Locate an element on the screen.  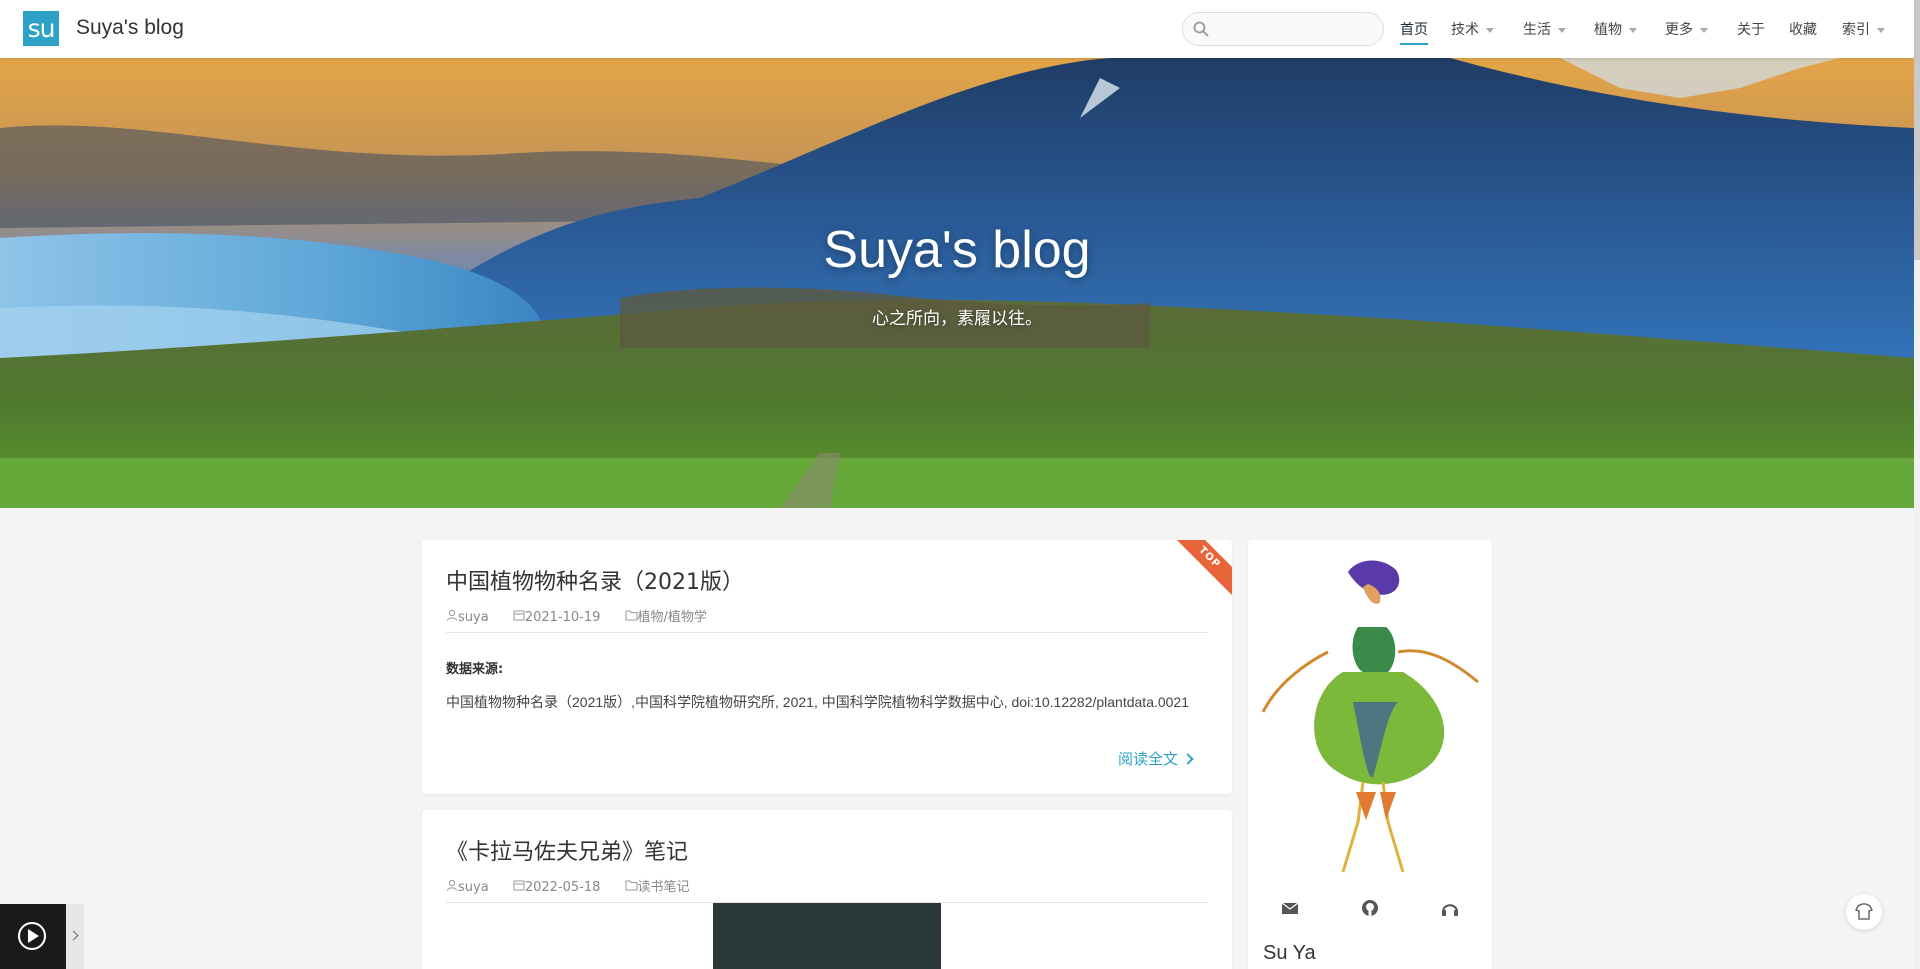
profile-avatar-illustration is located at coordinates (1370, 716).